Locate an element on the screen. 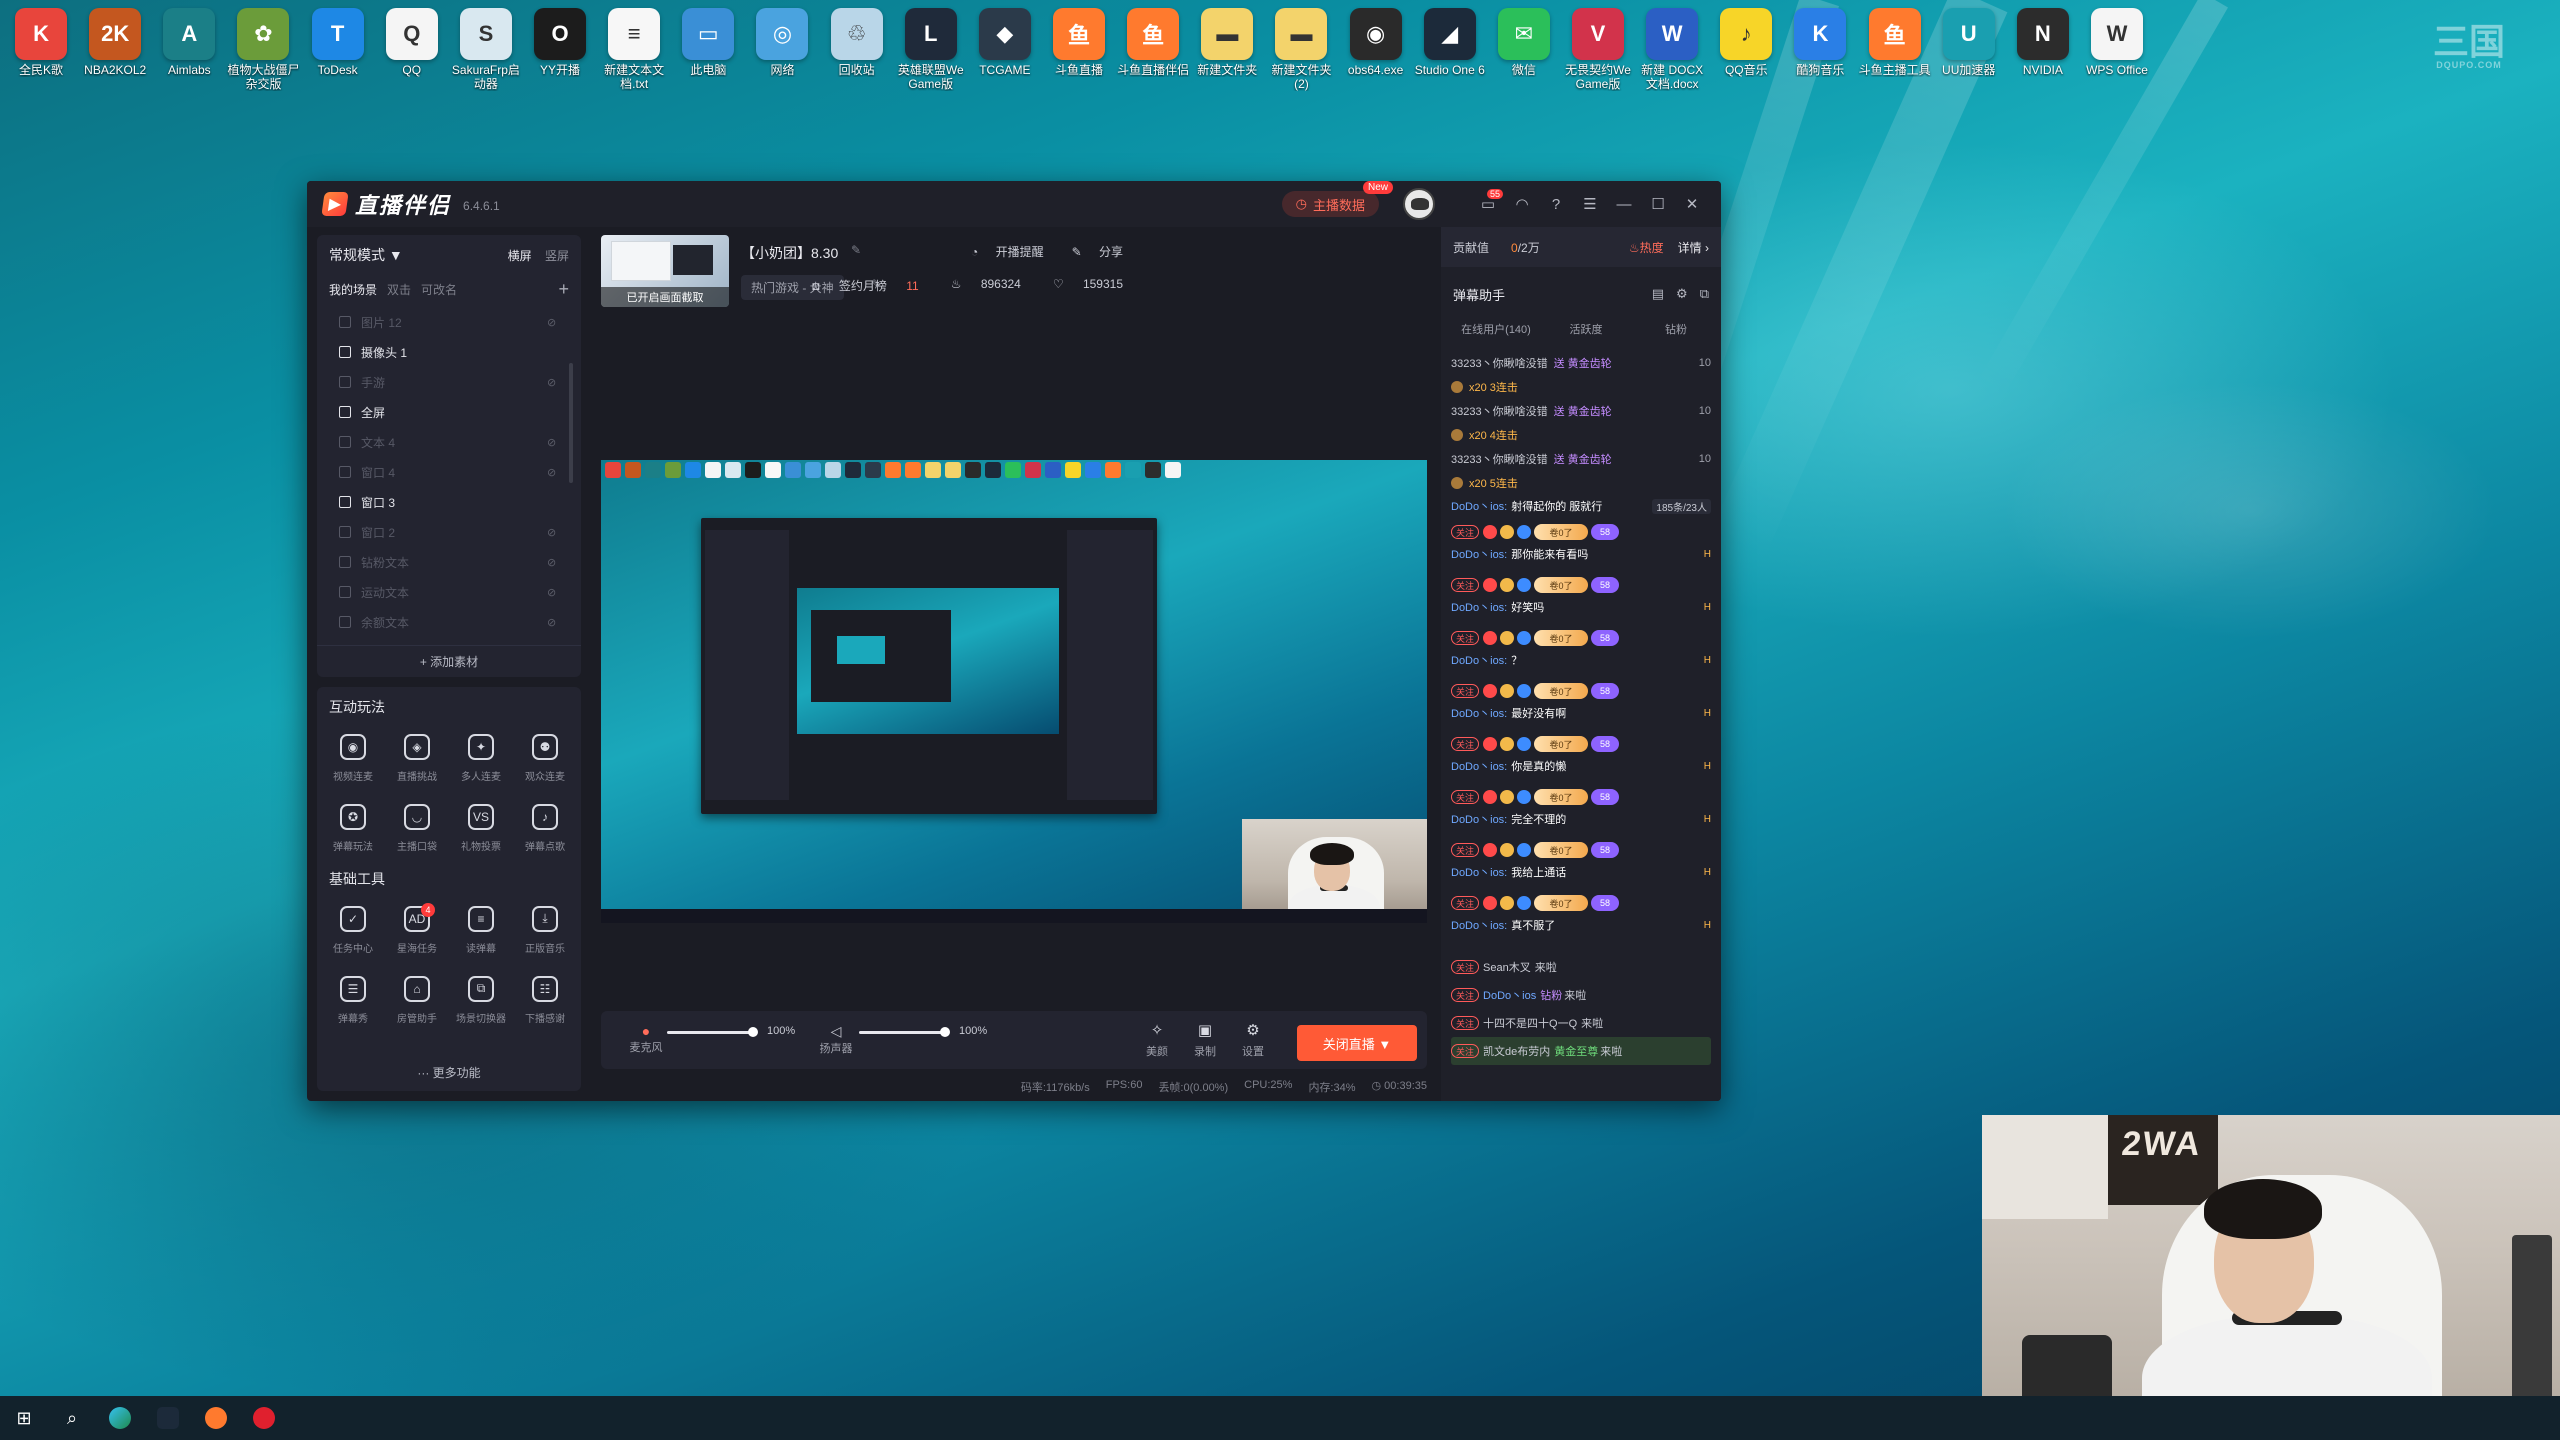  speaker-volume-knob is located at coordinates (944, 1032).